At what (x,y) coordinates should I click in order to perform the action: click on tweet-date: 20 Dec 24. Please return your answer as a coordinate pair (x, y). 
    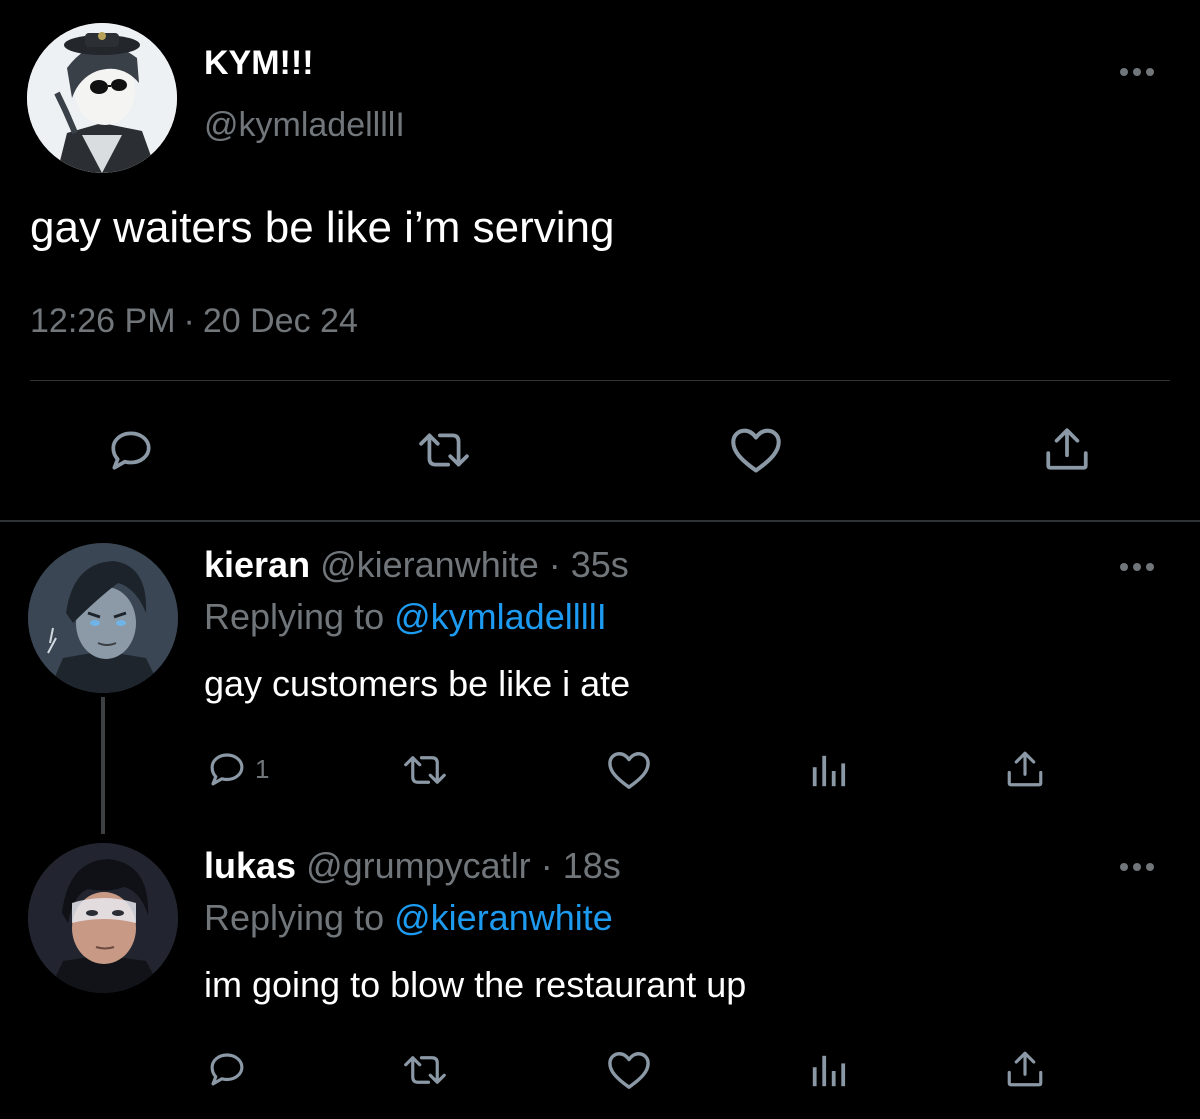
    Looking at the image, I should click on (280, 321).